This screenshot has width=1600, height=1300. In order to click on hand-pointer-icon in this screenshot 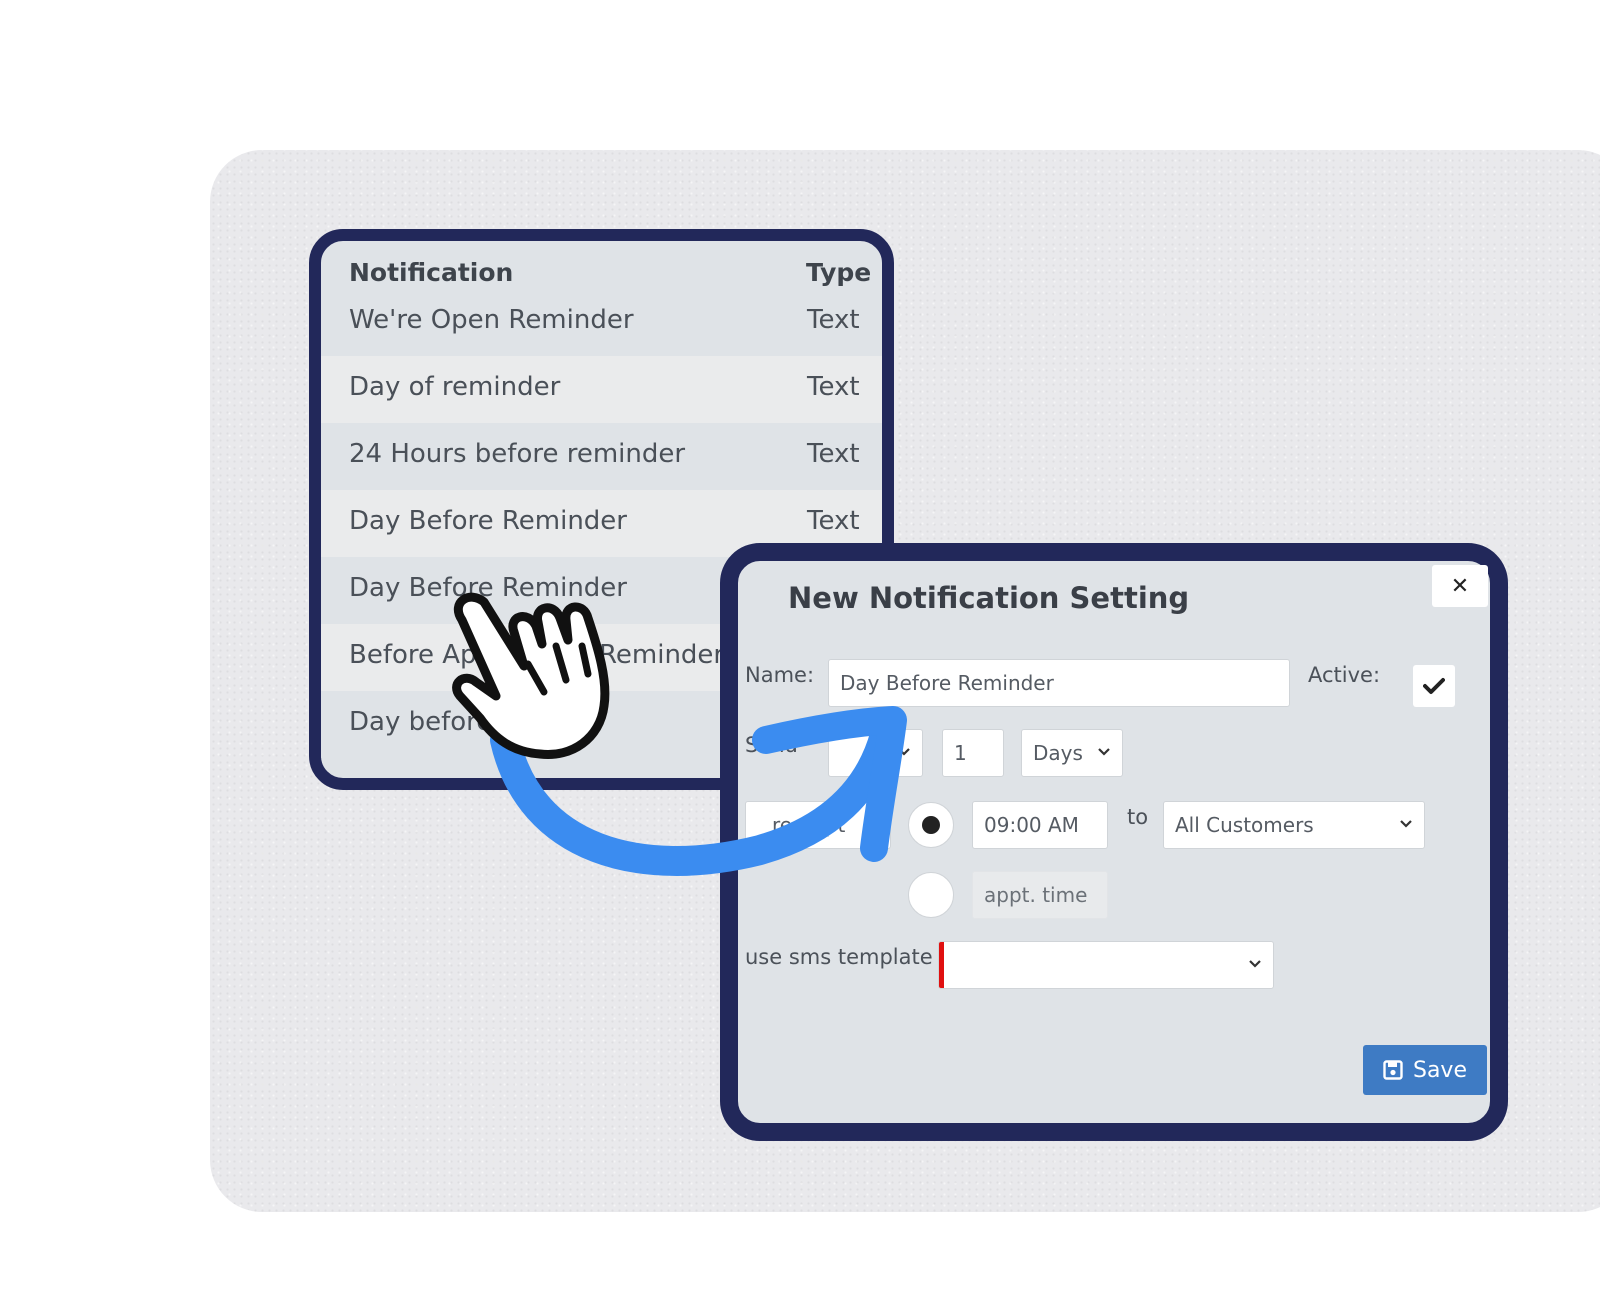, I will do `click(531, 675)`.